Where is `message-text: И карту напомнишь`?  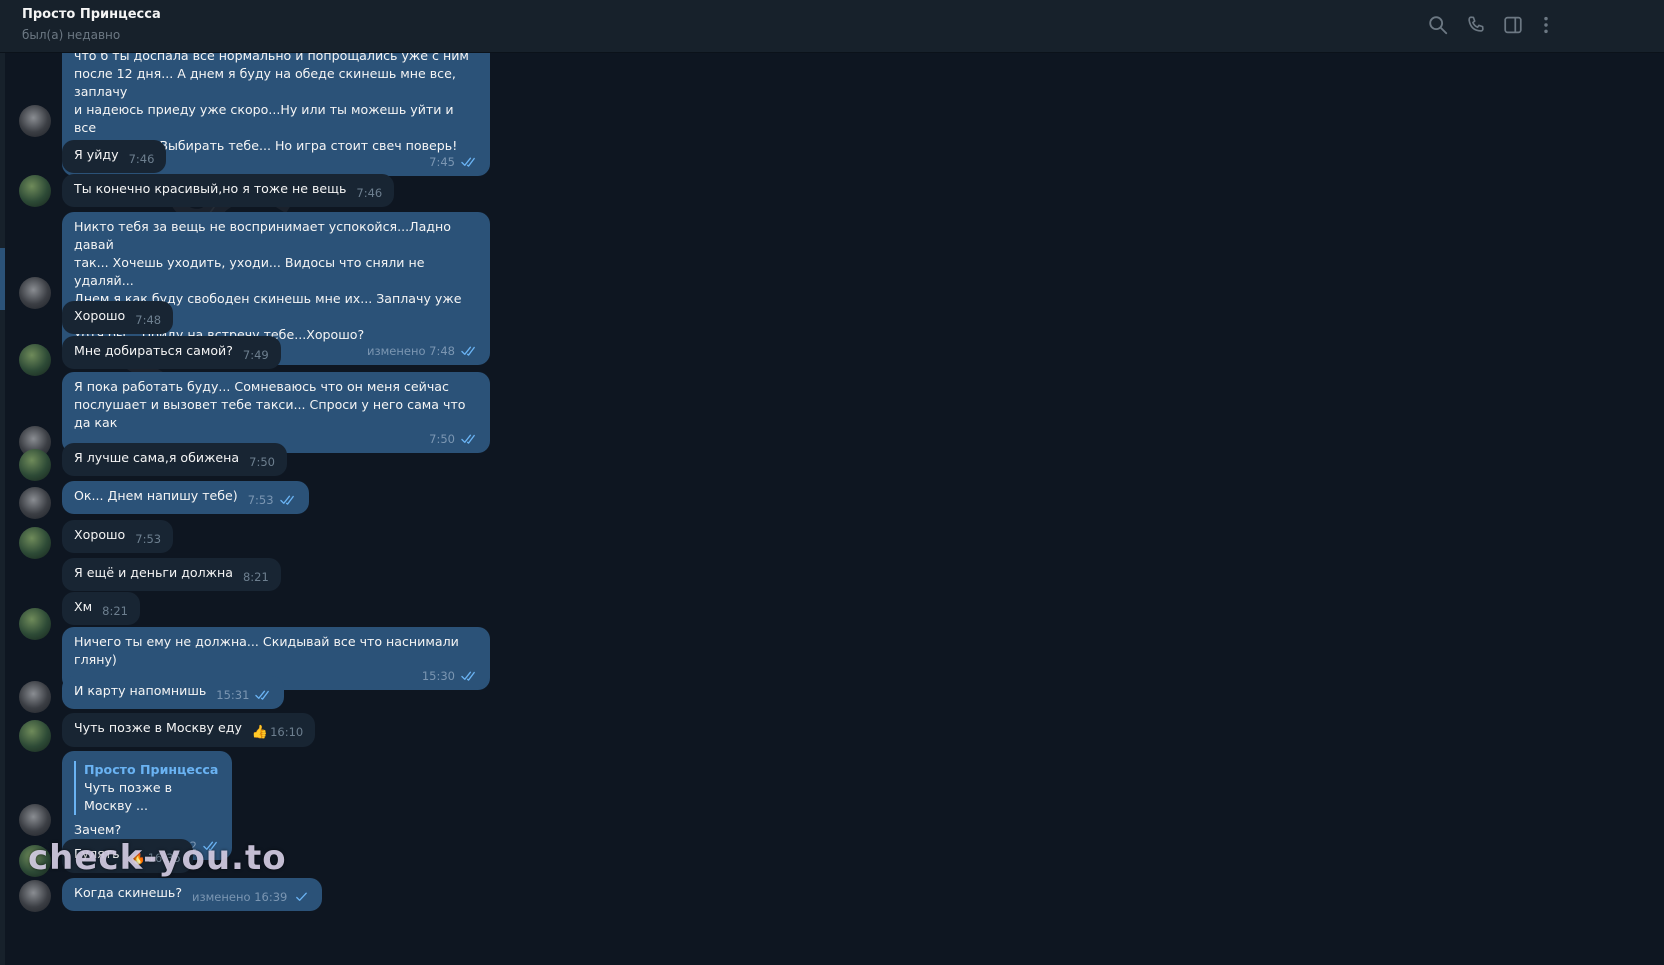 message-text: И карту напомнишь is located at coordinates (140, 690).